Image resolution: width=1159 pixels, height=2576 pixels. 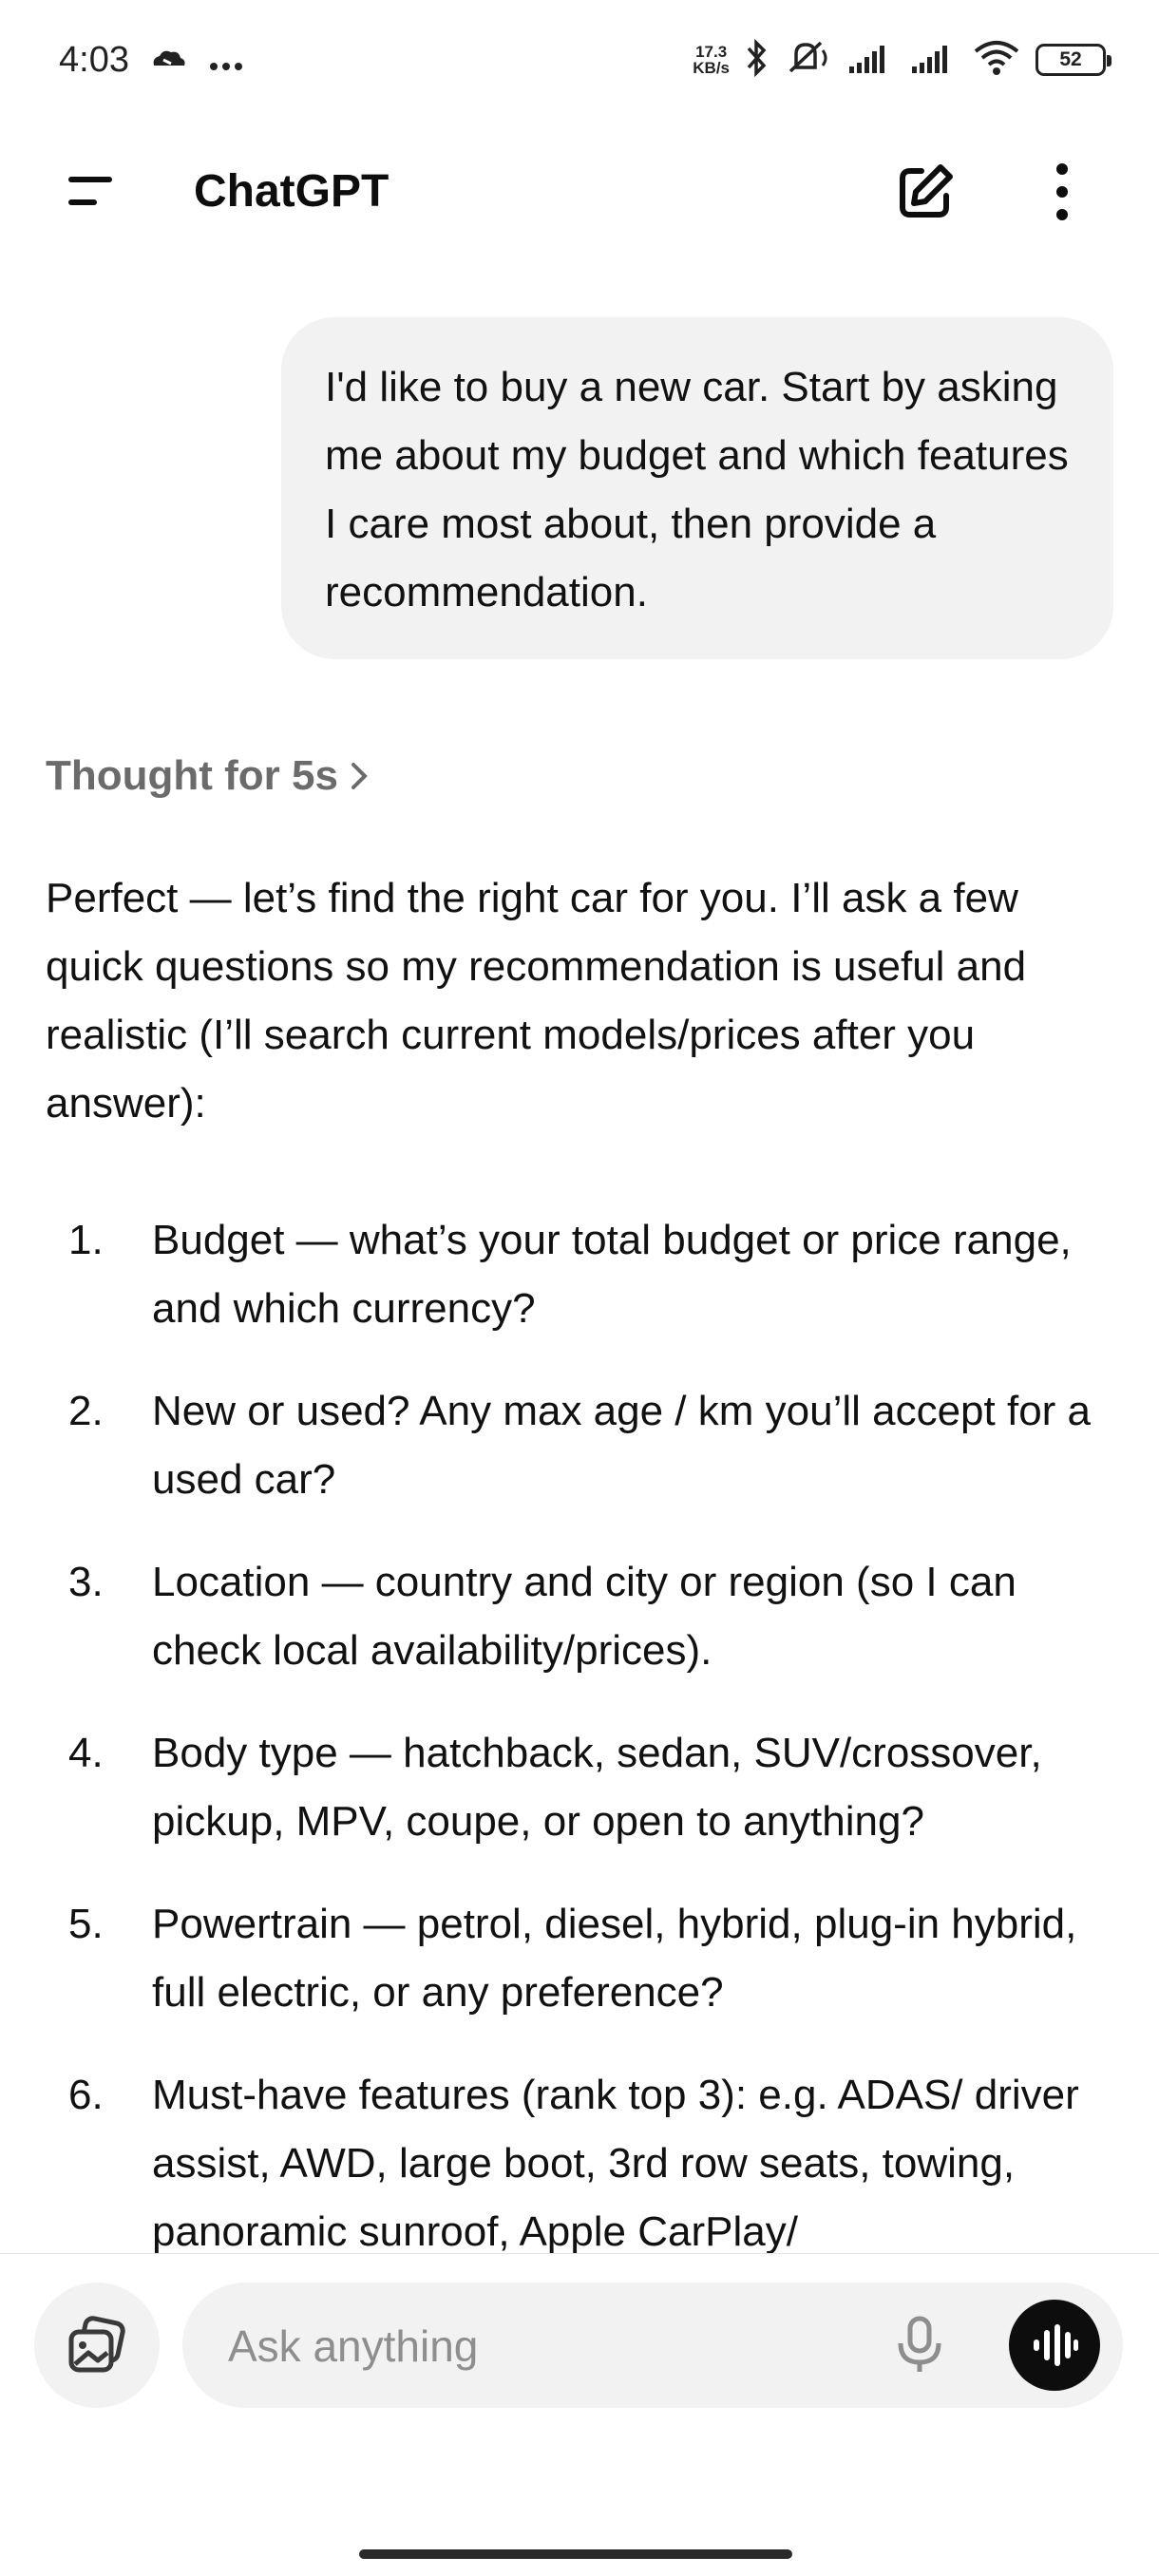 What do you see at coordinates (94, 59) in the screenshot?
I see `status-time: 4:03` at bounding box center [94, 59].